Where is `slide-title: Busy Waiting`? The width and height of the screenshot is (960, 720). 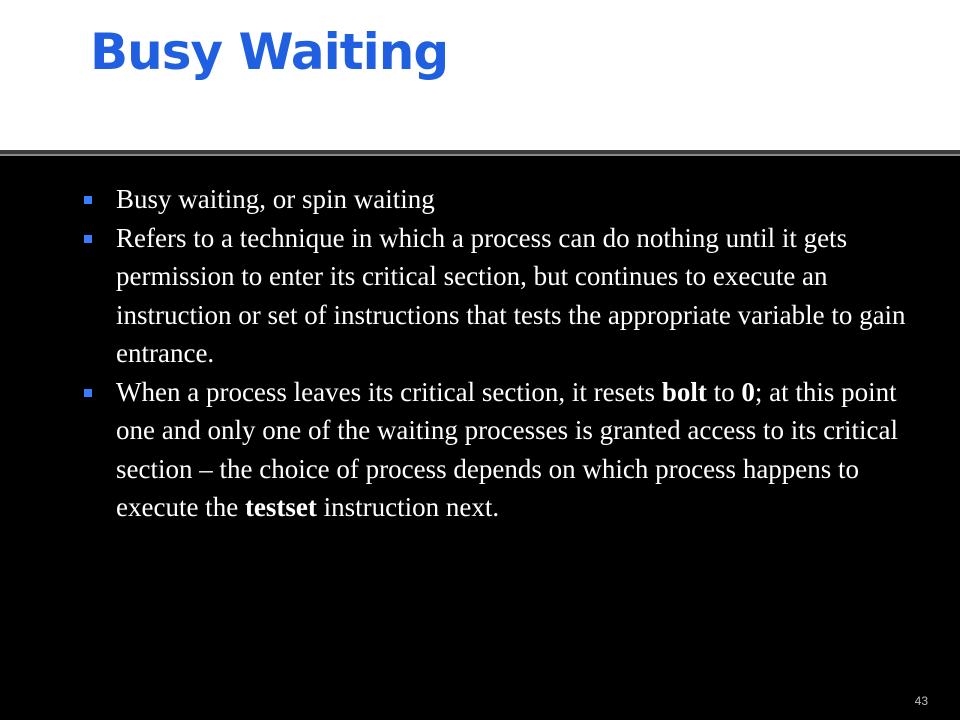
slide-title: Busy Waiting is located at coordinates (269, 52).